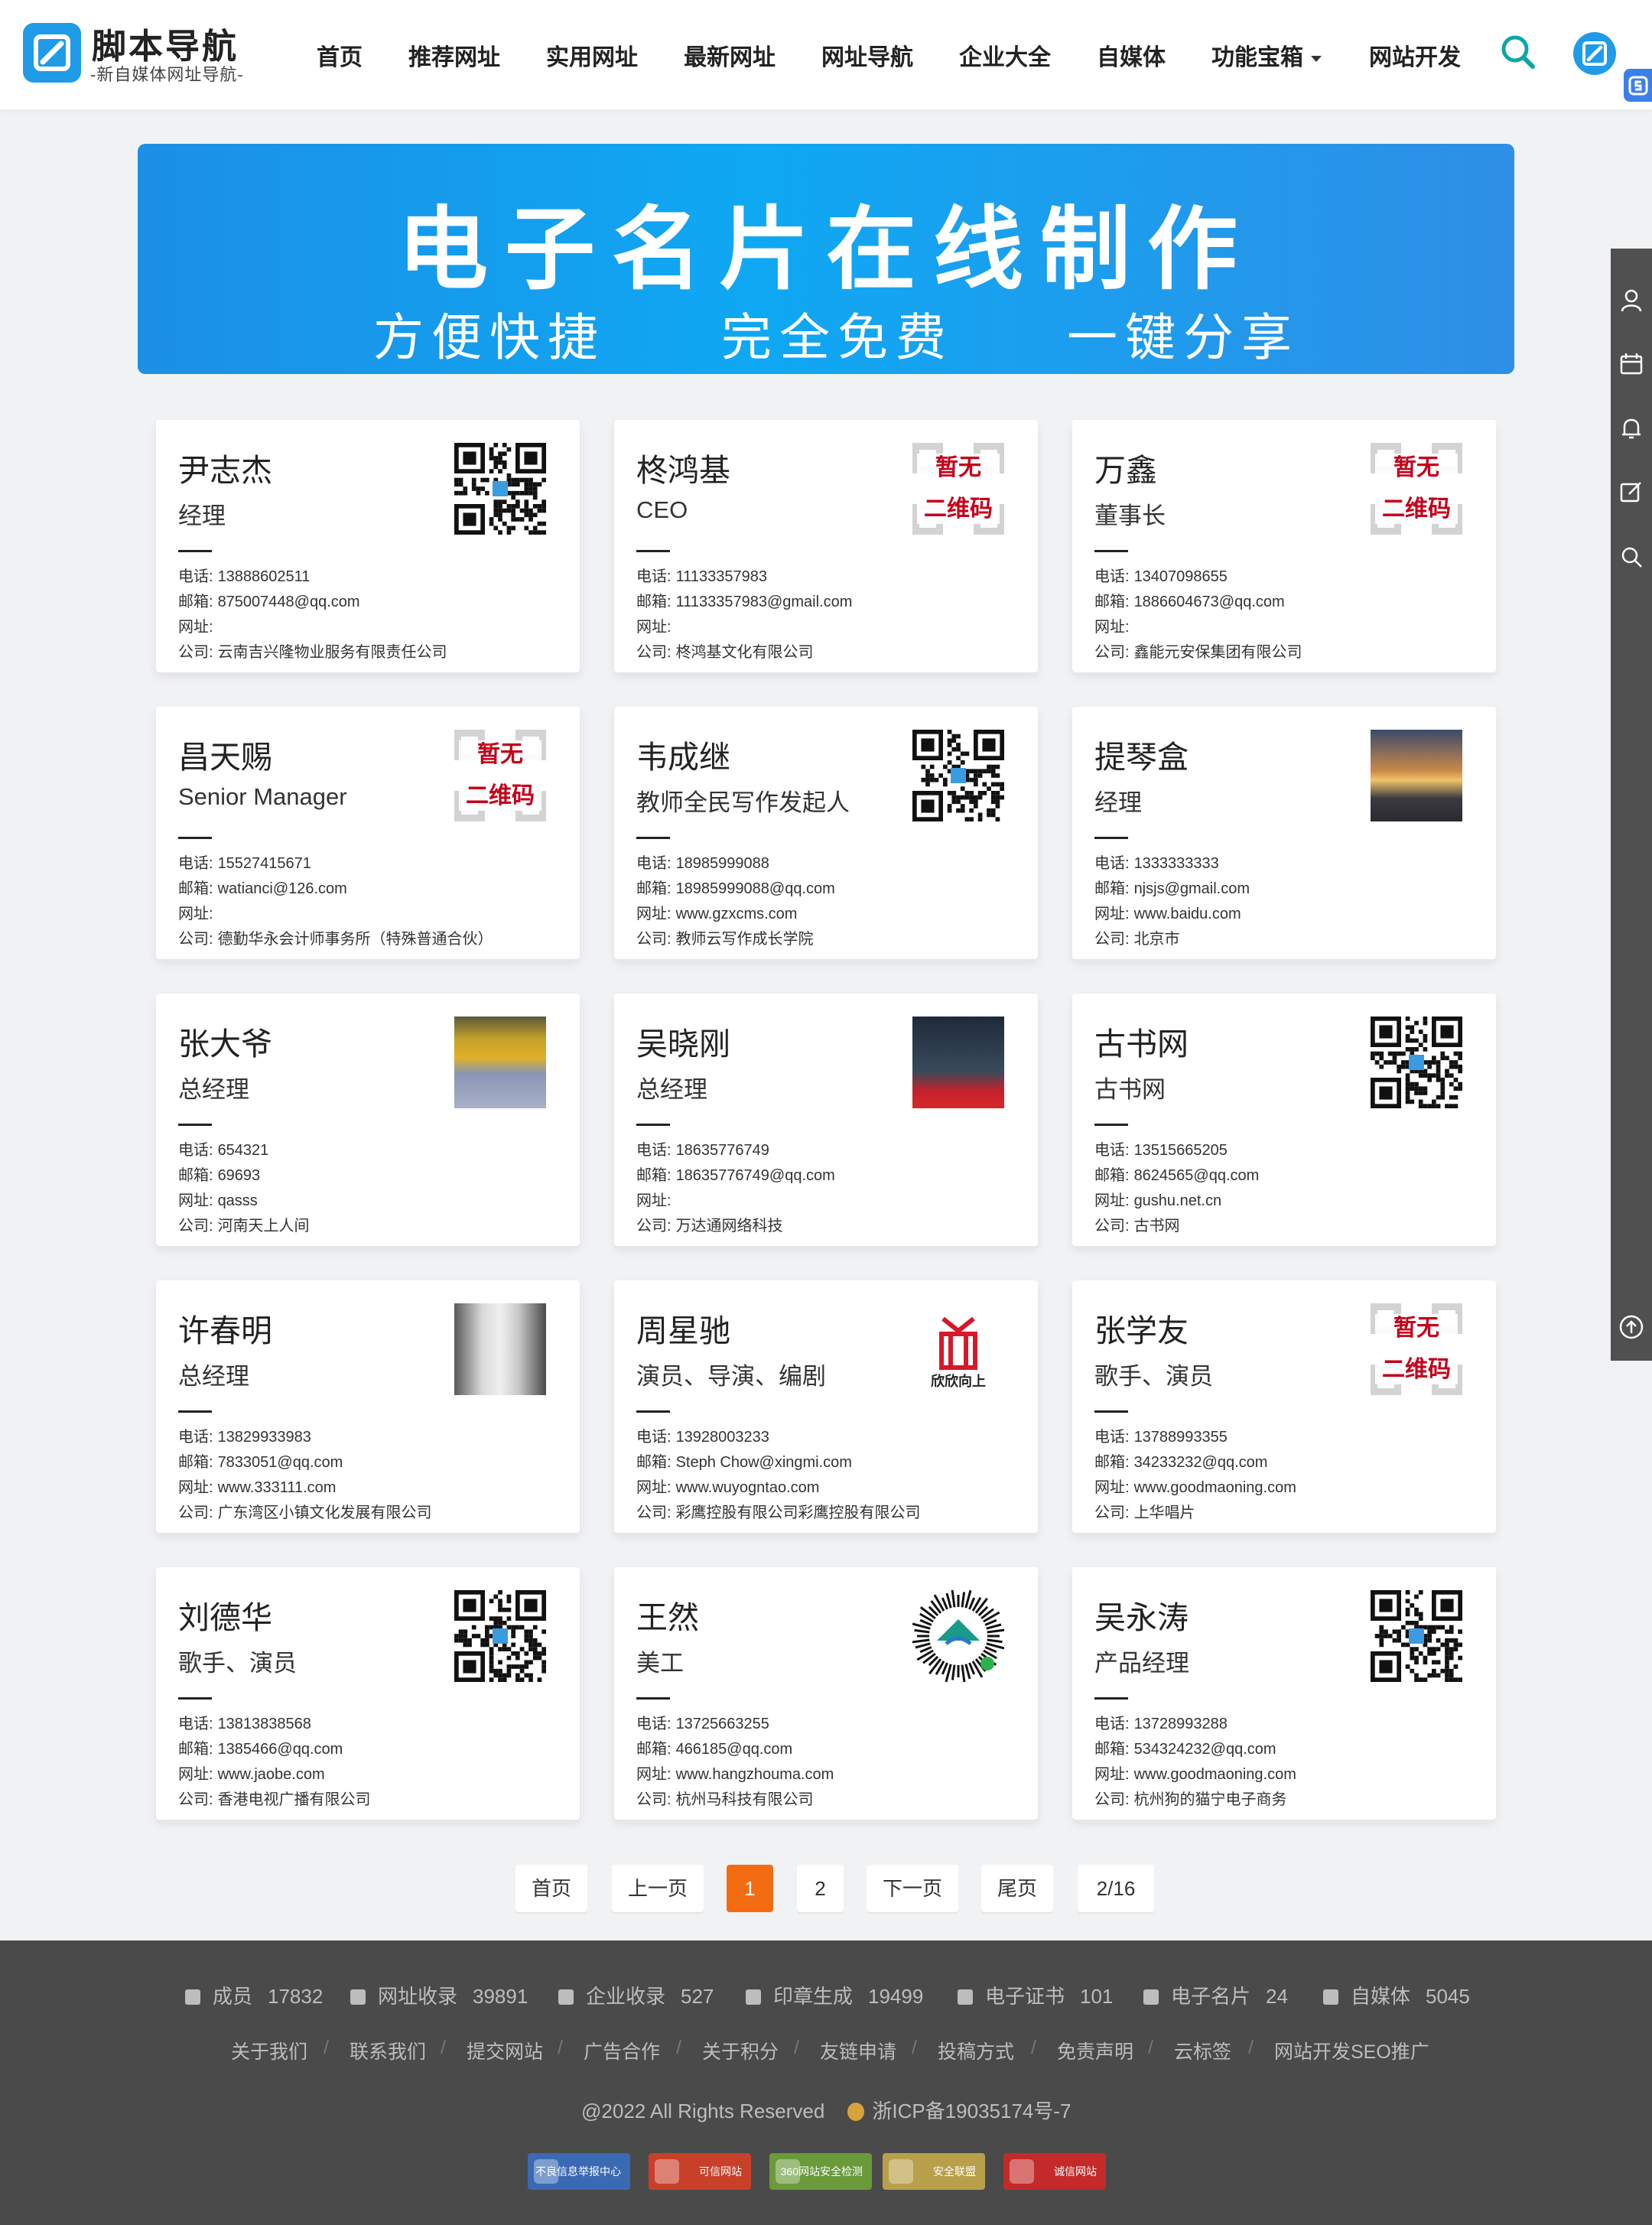 The height and width of the screenshot is (2225, 1652). I want to click on footer-trust-badge: 可信网站, so click(700, 2171).